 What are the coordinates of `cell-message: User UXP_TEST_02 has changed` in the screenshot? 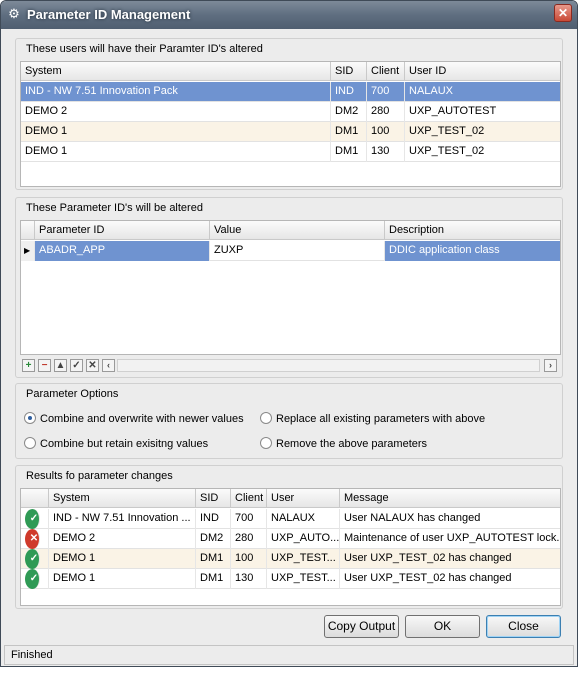 It's located at (450, 579).